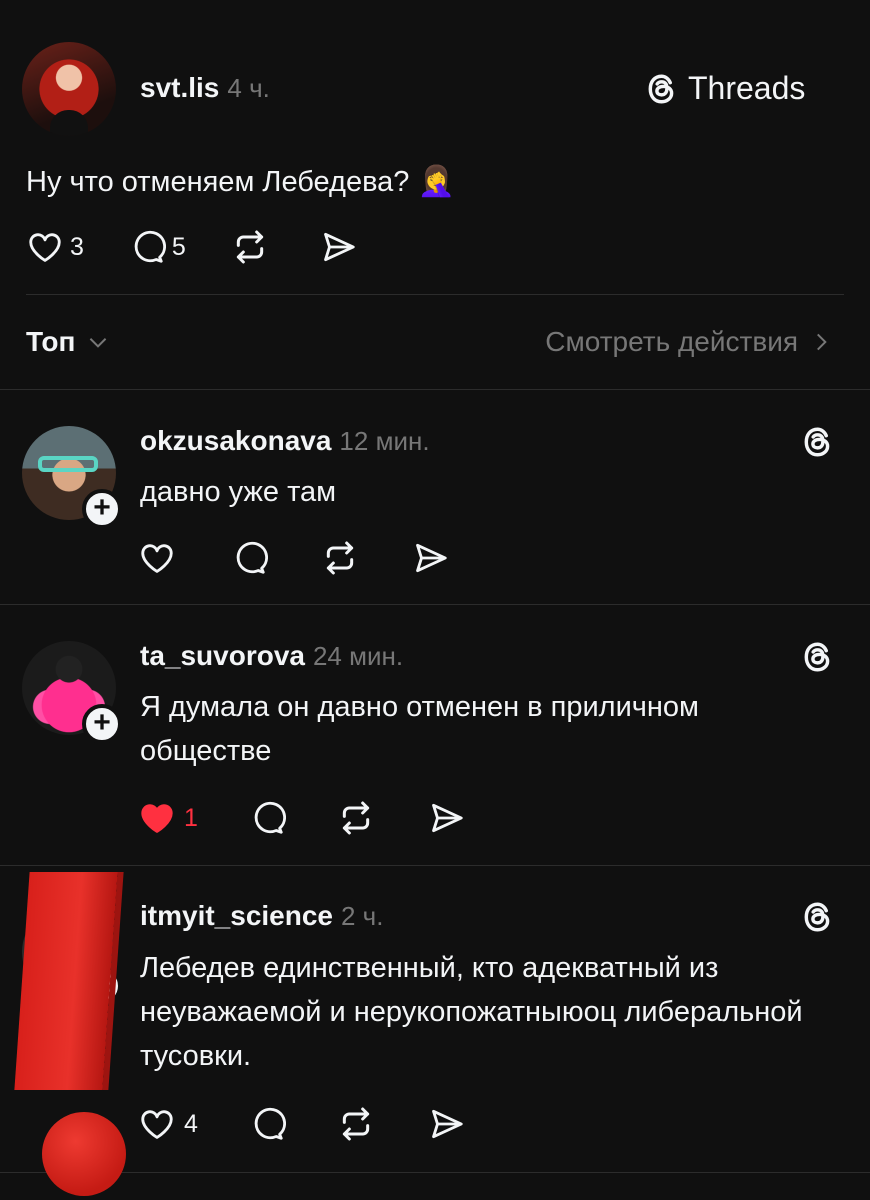 This screenshot has height=1200, width=870. What do you see at coordinates (294, 558) in the screenshot?
I see `comment-actions` at bounding box center [294, 558].